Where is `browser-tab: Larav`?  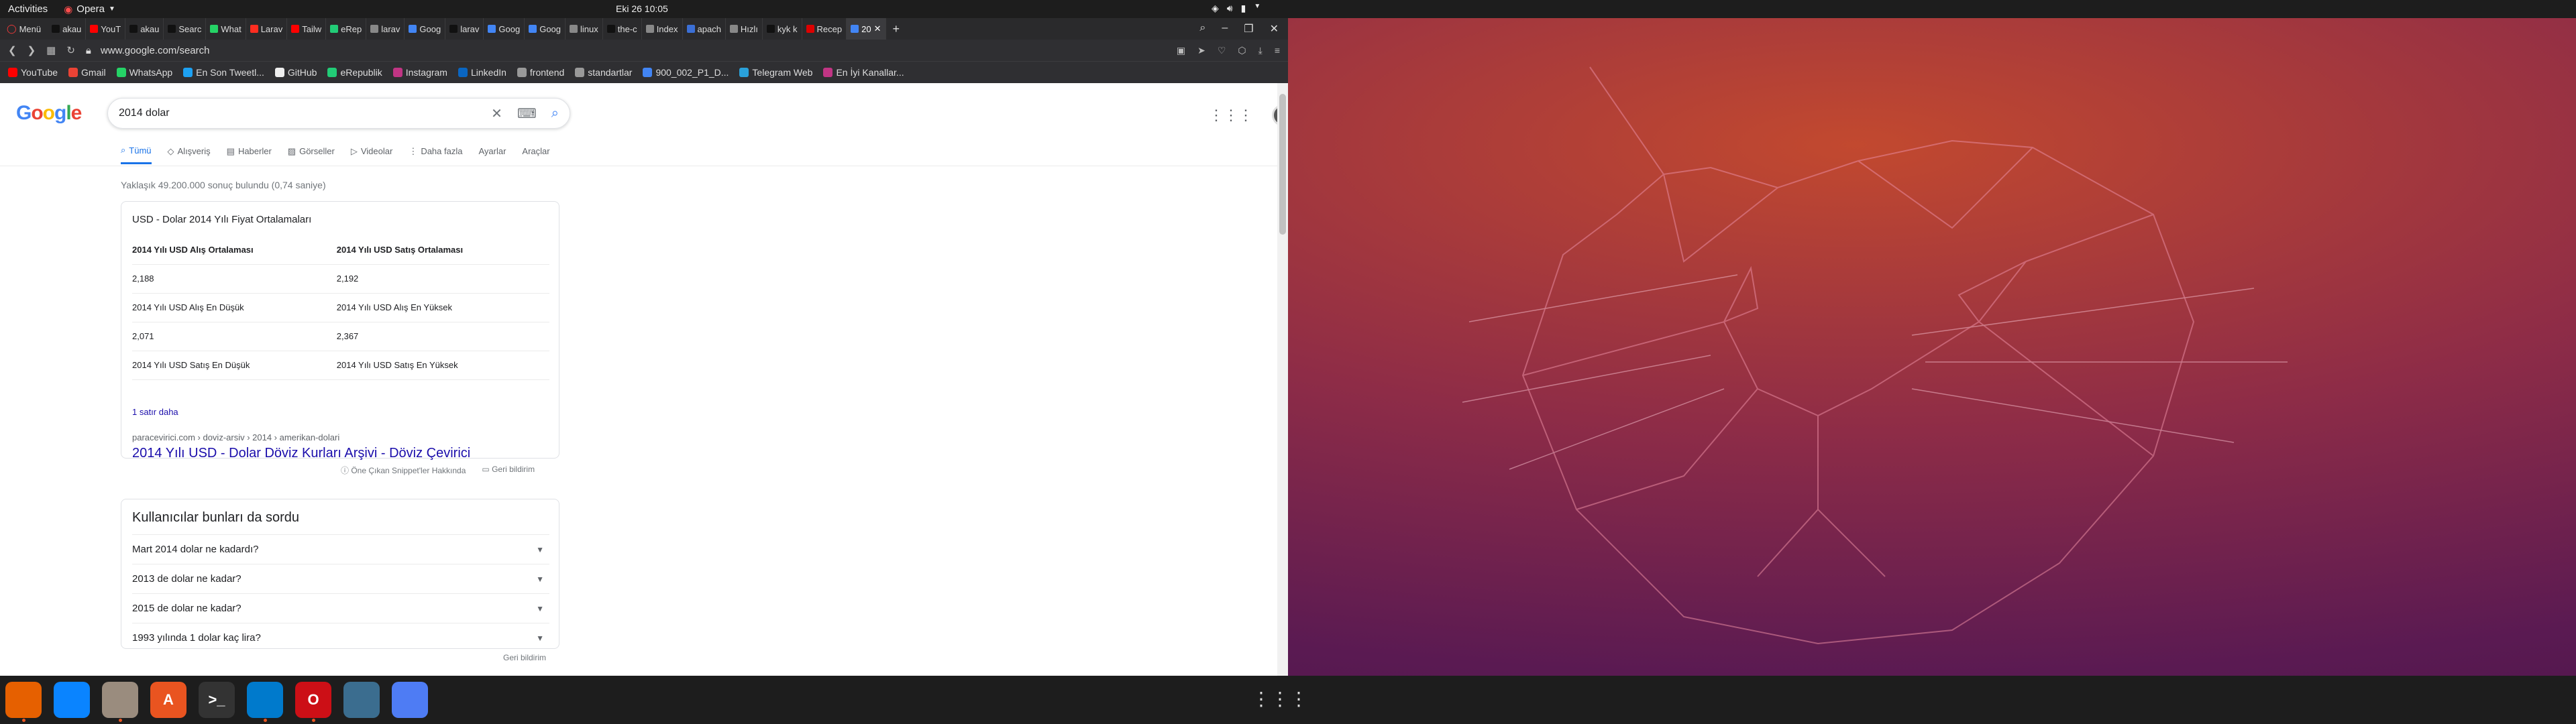
browser-tab: Larav is located at coordinates (267, 29).